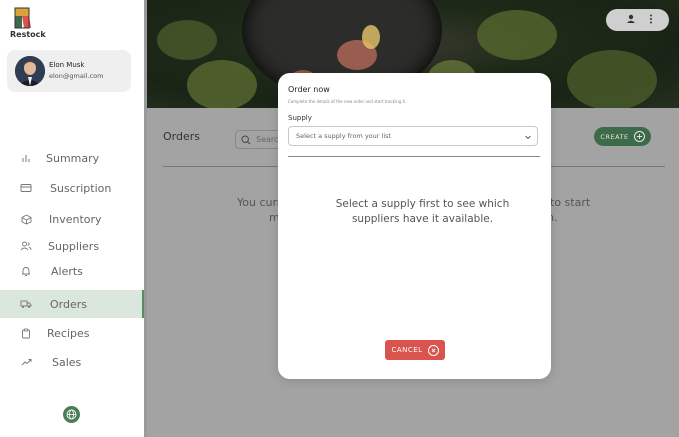 The image size is (679, 437). What do you see at coordinates (75, 219) in the screenshot?
I see `sidebar-item-label: Inventory` at bounding box center [75, 219].